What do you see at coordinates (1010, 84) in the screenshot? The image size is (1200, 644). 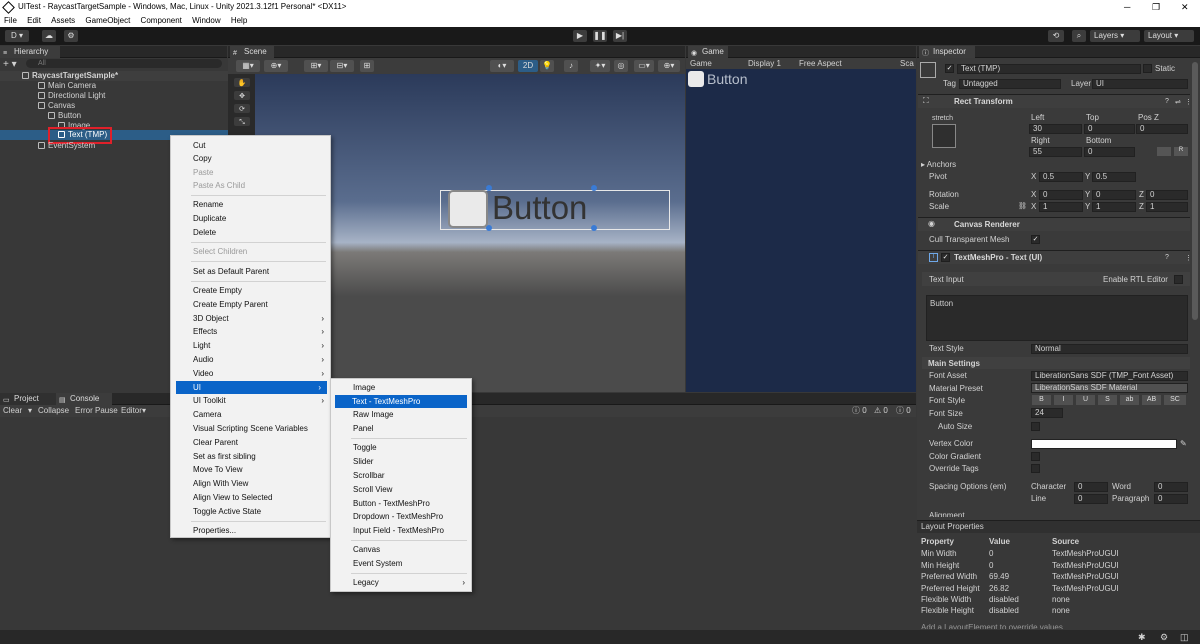 I see `tag-dropdown: Untagged` at bounding box center [1010, 84].